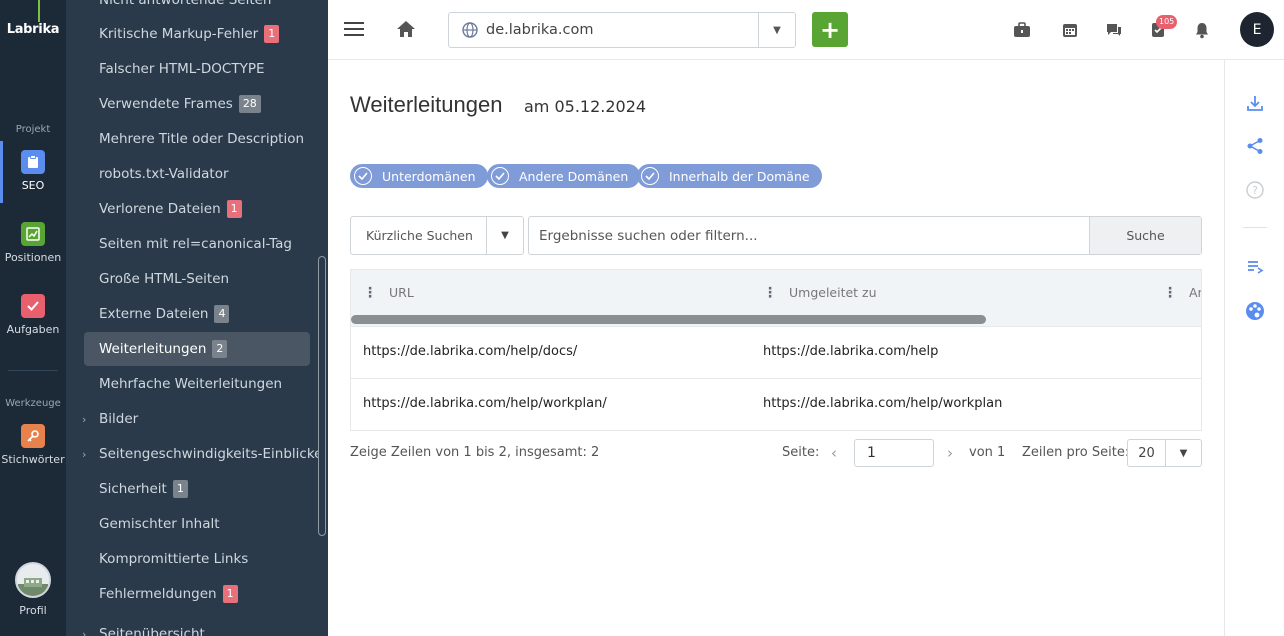 Image resolution: width=1284 pixels, height=636 pixels. I want to click on submenu-item-label: Externe Dateien, so click(154, 314).